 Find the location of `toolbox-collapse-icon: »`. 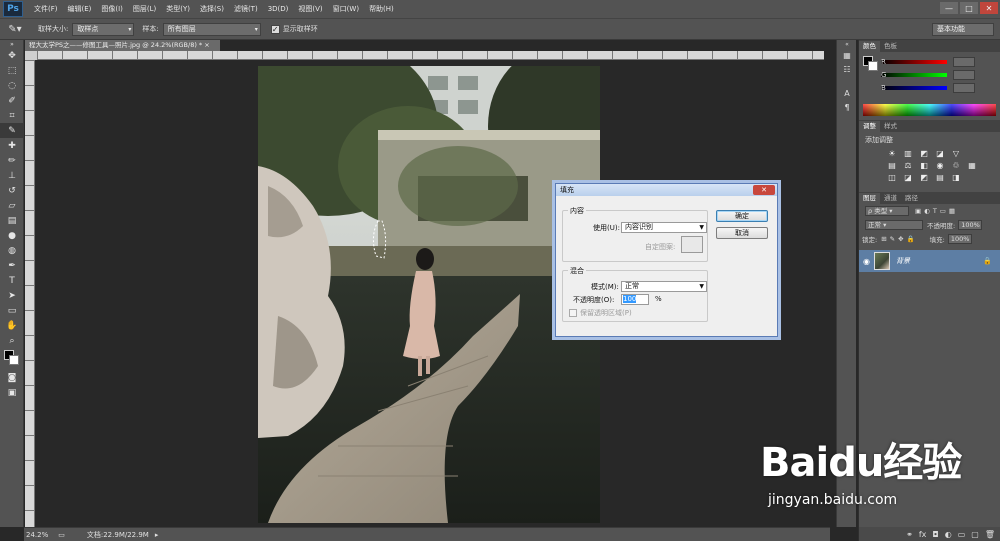

toolbox-collapse-icon: » is located at coordinates (12, 44).